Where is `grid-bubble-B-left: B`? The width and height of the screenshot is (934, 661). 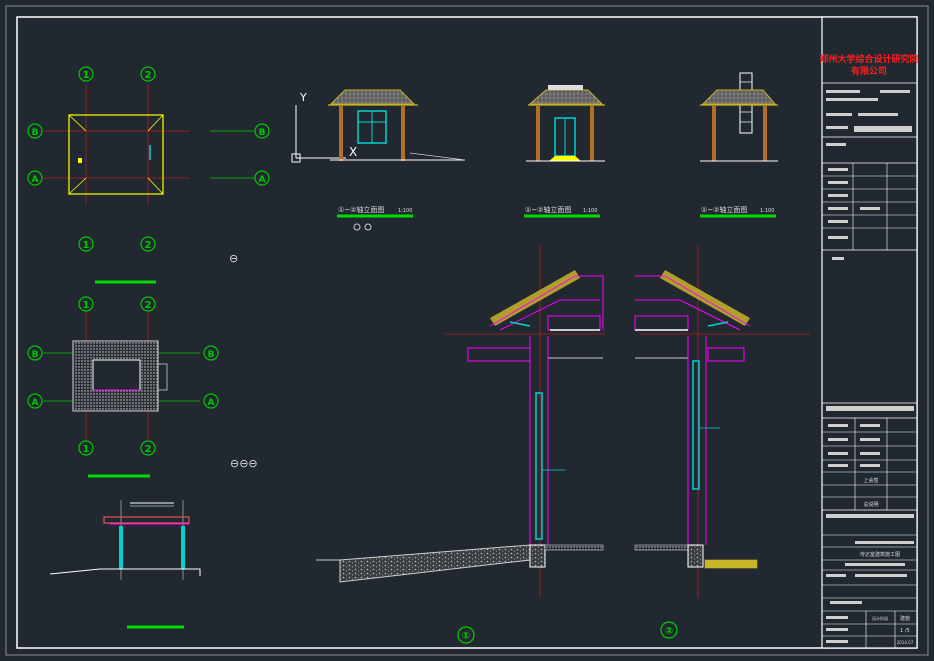 grid-bubble-B-left: B is located at coordinates (35, 131).